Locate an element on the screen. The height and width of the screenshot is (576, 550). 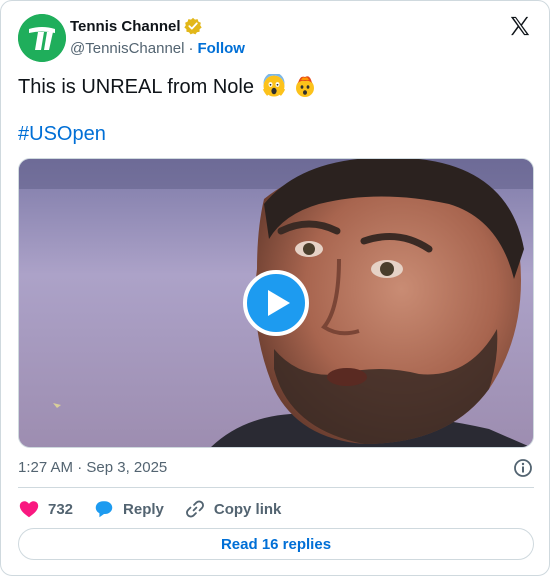
copy-link-label: Copy link is located at coordinates (247, 509).